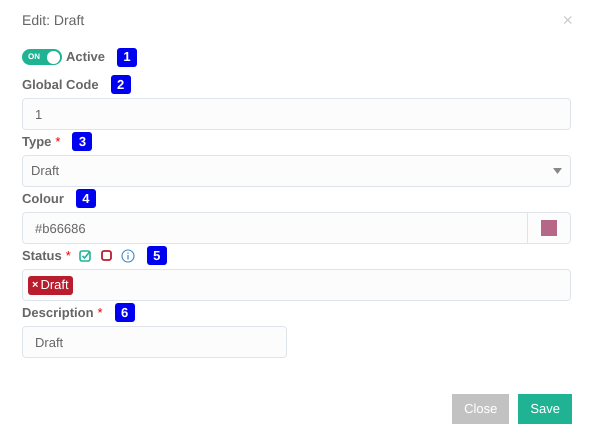 Image resolution: width=593 pixels, height=443 pixels. What do you see at coordinates (296, 114) in the screenshot?
I see `input-field: 1` at bounding box center [296, 114].